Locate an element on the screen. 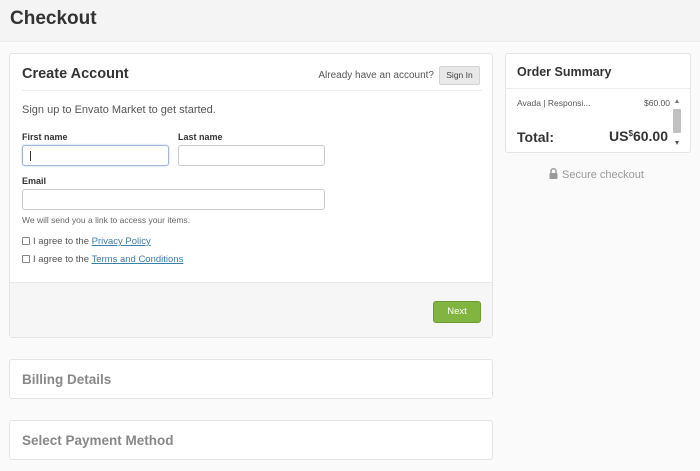  page-title: Checkout is located at coordinates (53, 18).